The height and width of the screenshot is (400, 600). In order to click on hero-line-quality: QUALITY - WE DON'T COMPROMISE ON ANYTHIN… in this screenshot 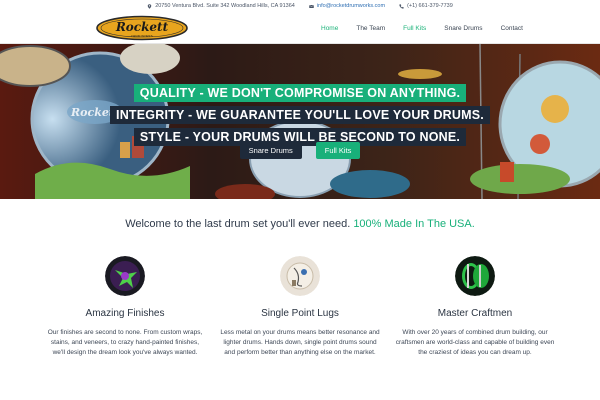, I will do `click(300, 93)`.